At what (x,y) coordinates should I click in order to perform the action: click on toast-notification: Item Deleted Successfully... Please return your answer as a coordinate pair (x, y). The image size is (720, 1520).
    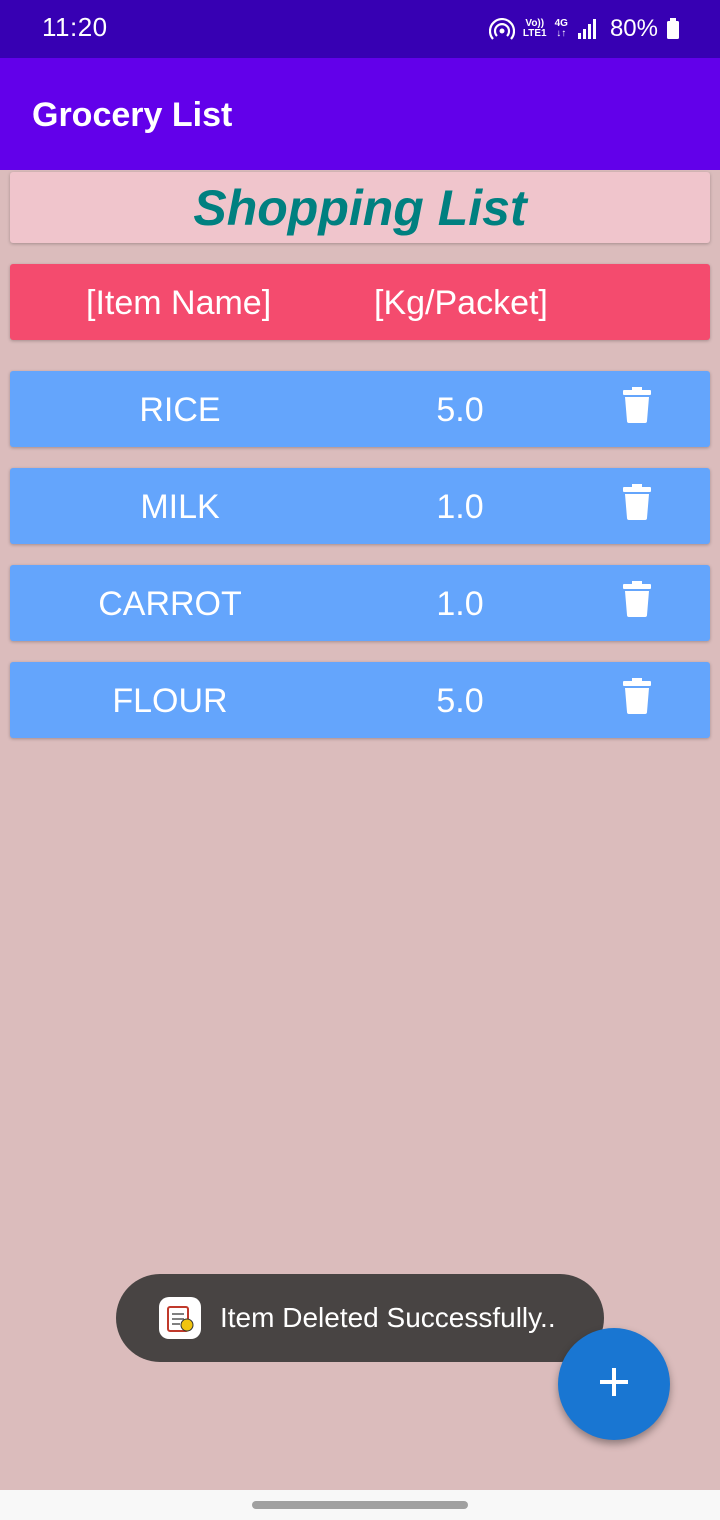
    Looking at the image, I should click on (360, 1318).